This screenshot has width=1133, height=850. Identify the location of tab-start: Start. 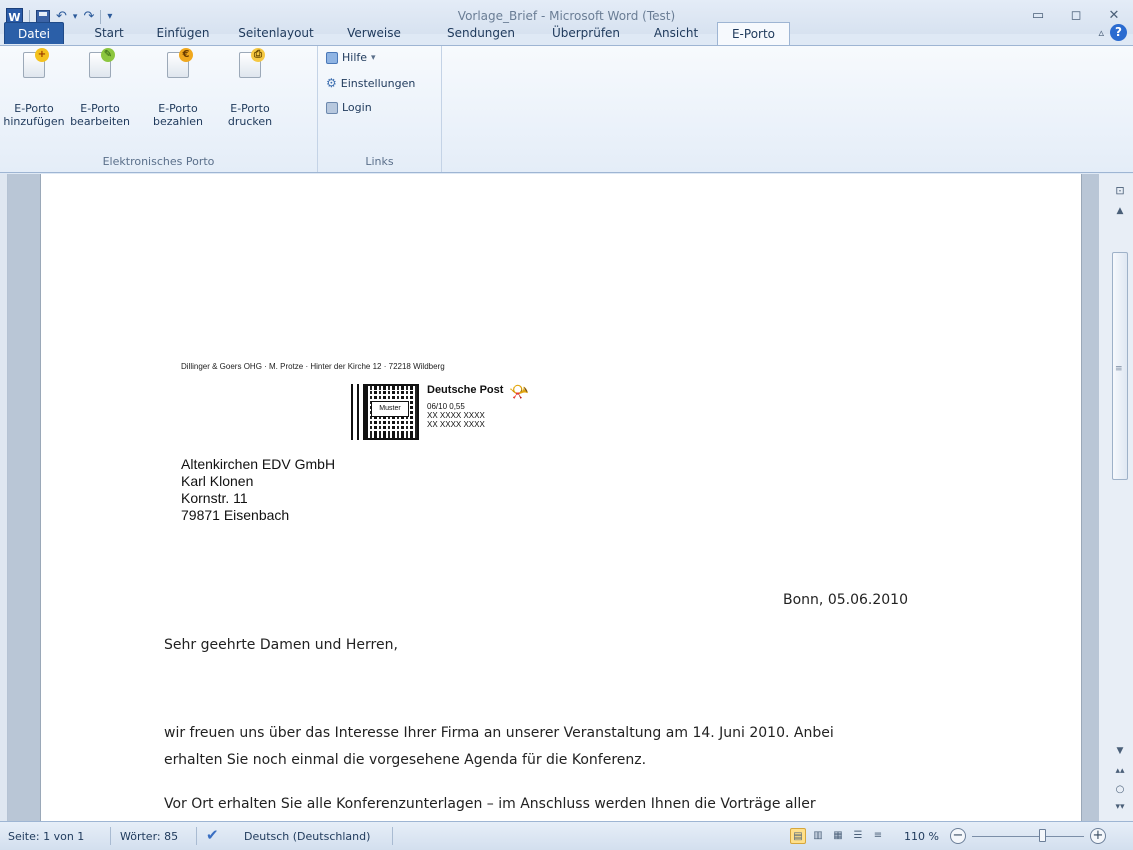
(109, 33).